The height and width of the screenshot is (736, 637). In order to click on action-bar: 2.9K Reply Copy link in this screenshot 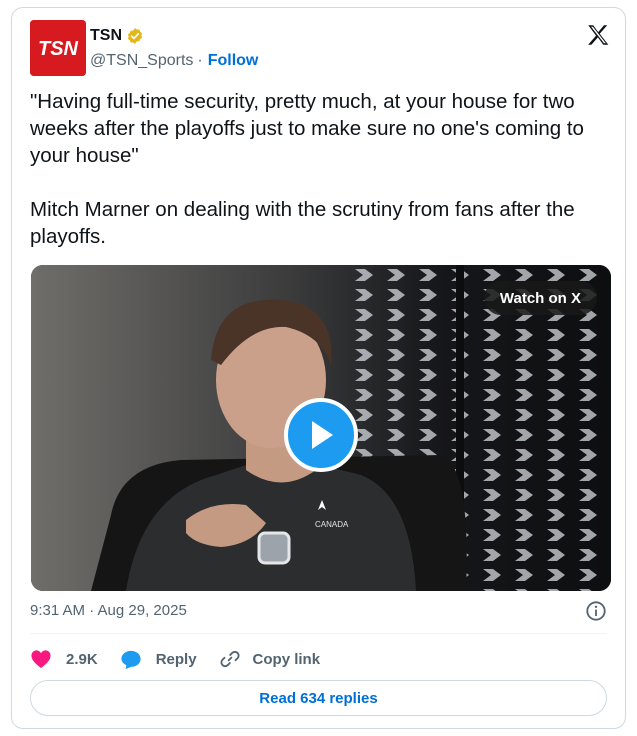, I will do `click(175, 659)`.